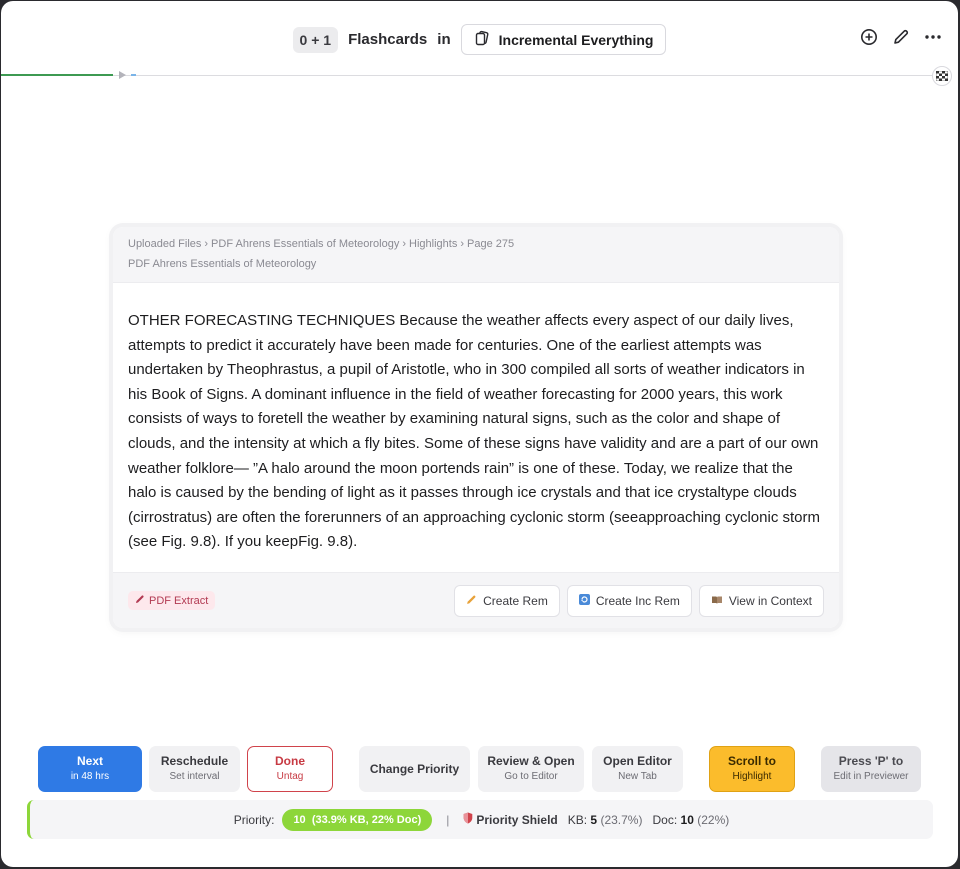 The width and height of the screenshot is (960, 869). I want to click on progress-marker-icon, so click(122, 75).